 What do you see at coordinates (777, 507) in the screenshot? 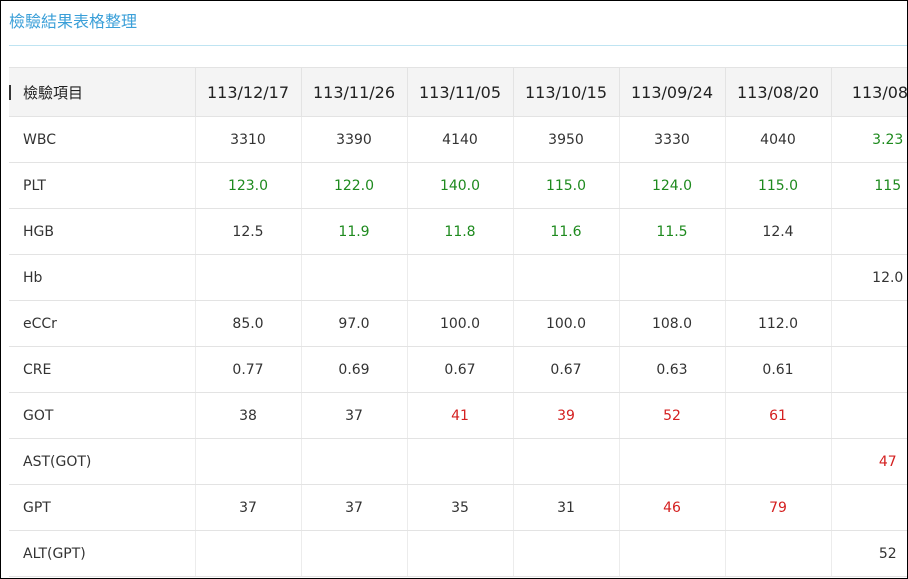
I see `result-cell: 79` at bounding box center [777, 507].